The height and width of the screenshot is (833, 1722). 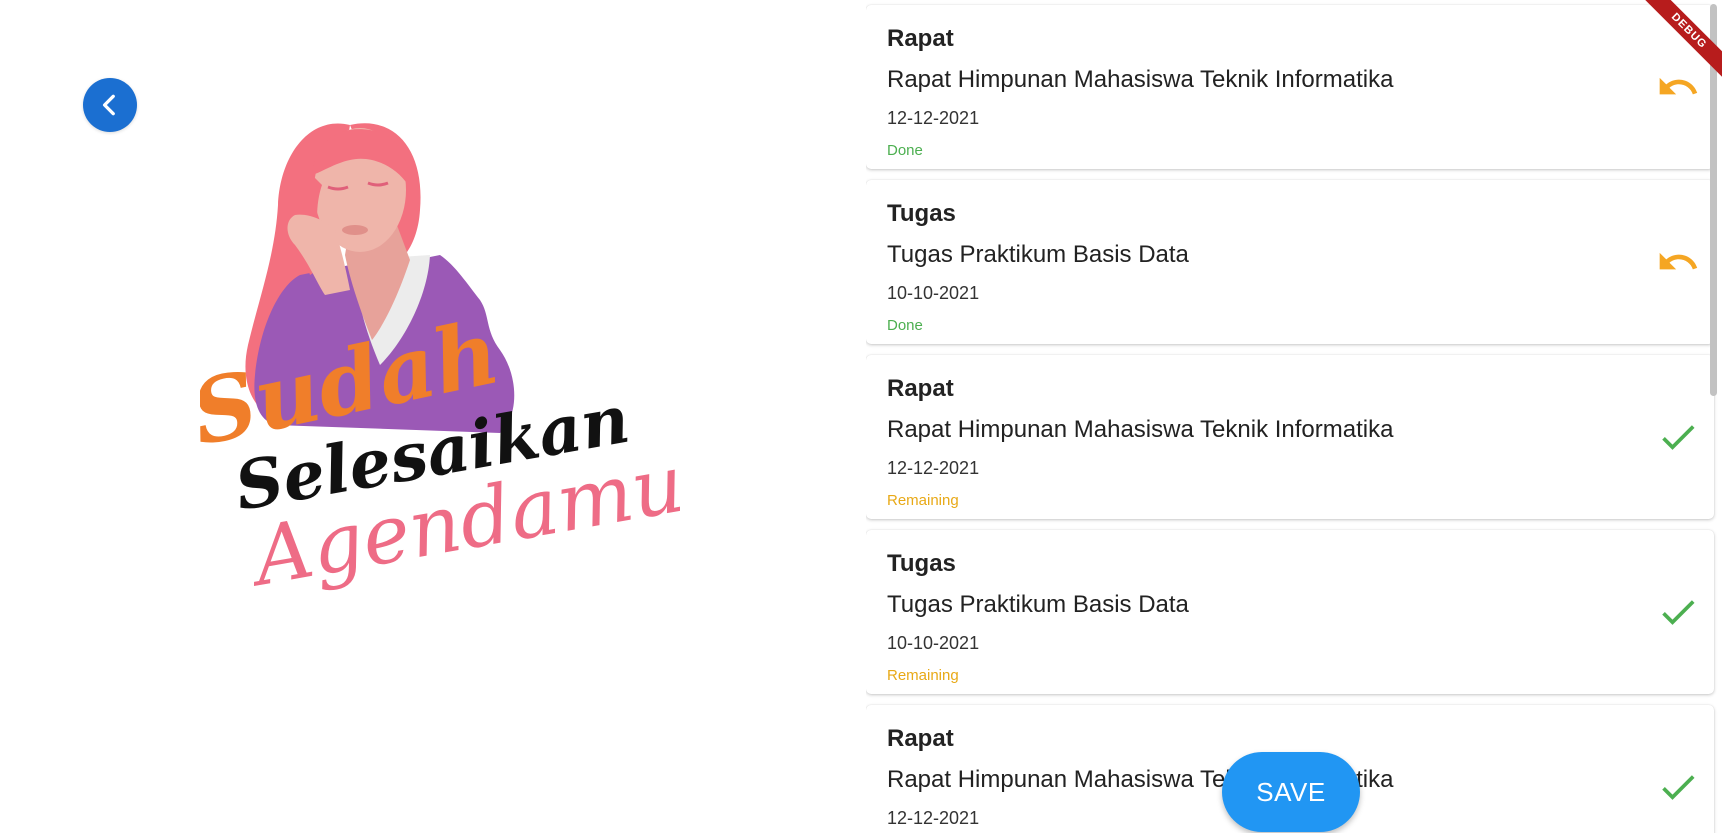 I want to click on chevron-left-icon, so click(x=108, y=105).